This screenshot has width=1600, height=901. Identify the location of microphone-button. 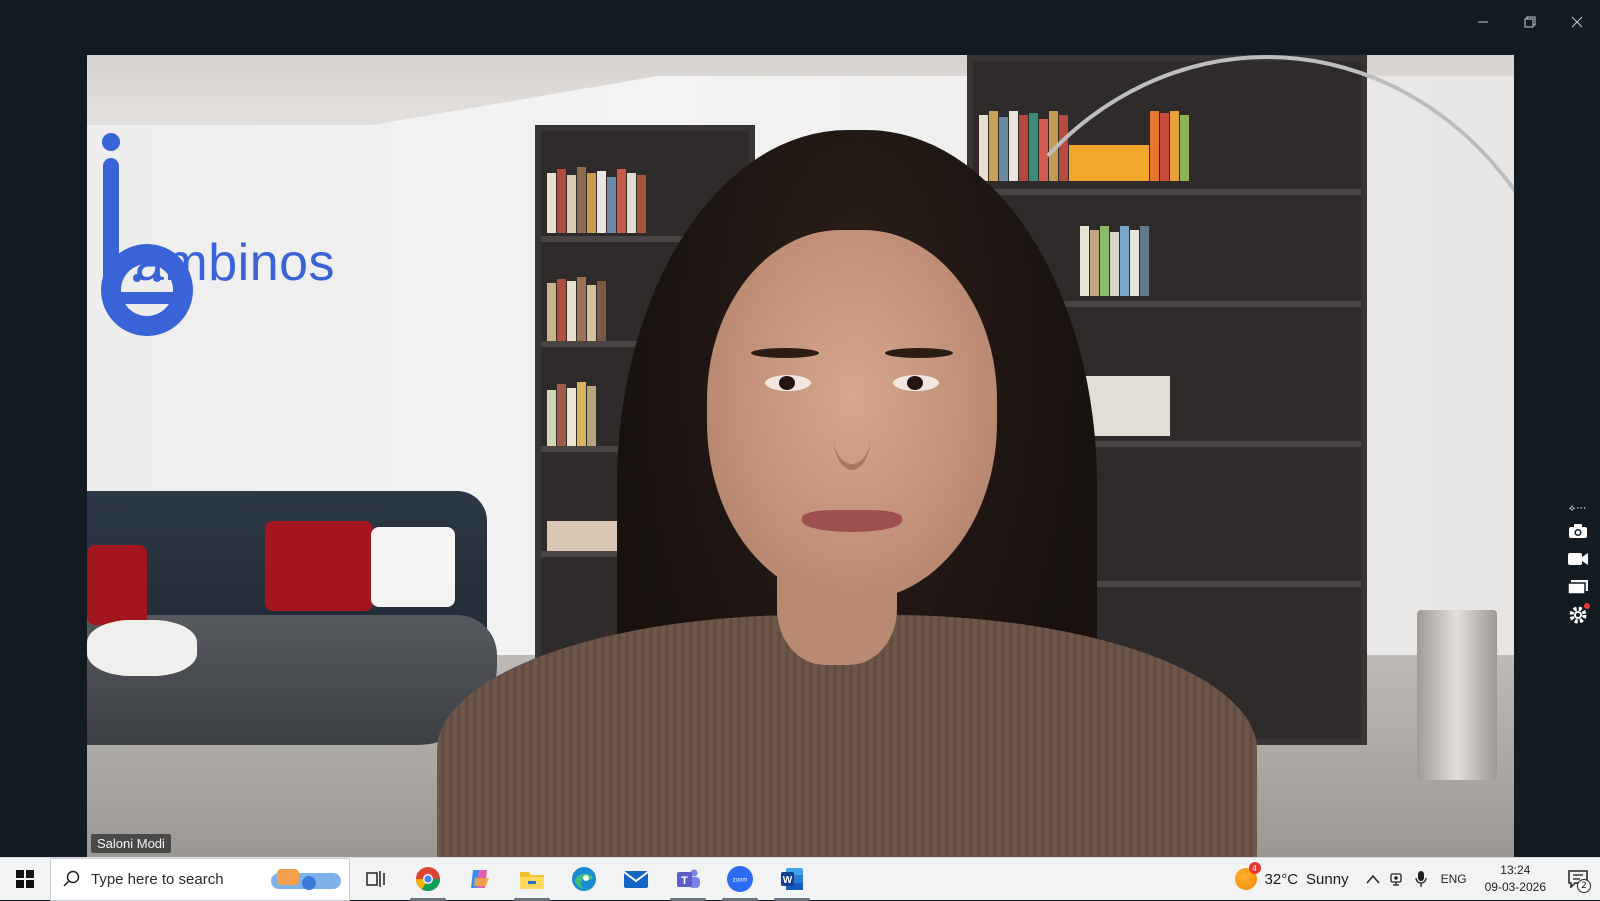
(1421, 879).